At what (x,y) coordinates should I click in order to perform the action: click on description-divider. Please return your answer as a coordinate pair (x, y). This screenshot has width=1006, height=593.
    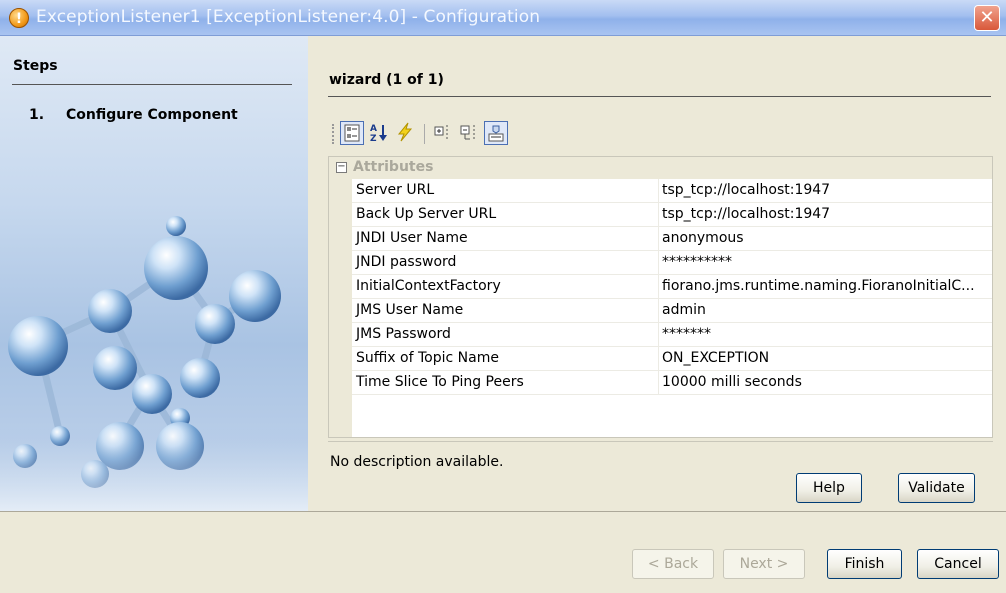
    Looking at the image, I should click on (660, 441).